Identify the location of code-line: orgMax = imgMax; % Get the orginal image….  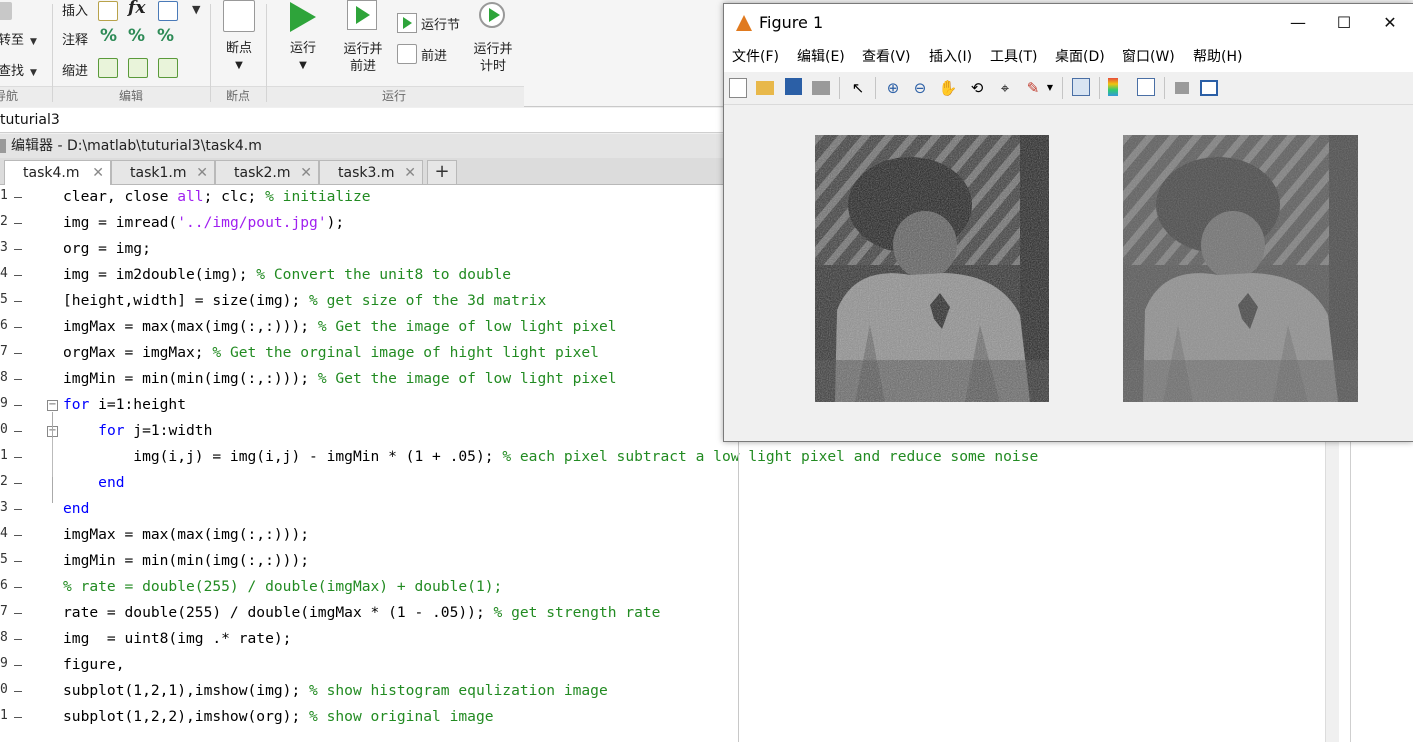
(331, 352).